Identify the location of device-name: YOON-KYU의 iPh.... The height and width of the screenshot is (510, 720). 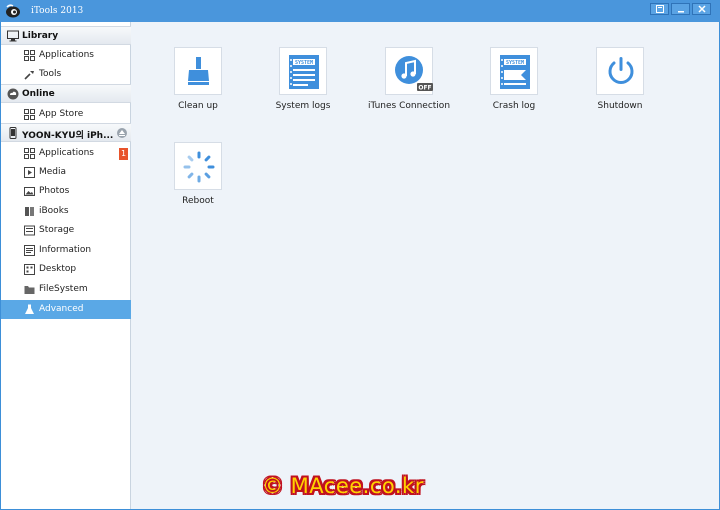
(68, 136).